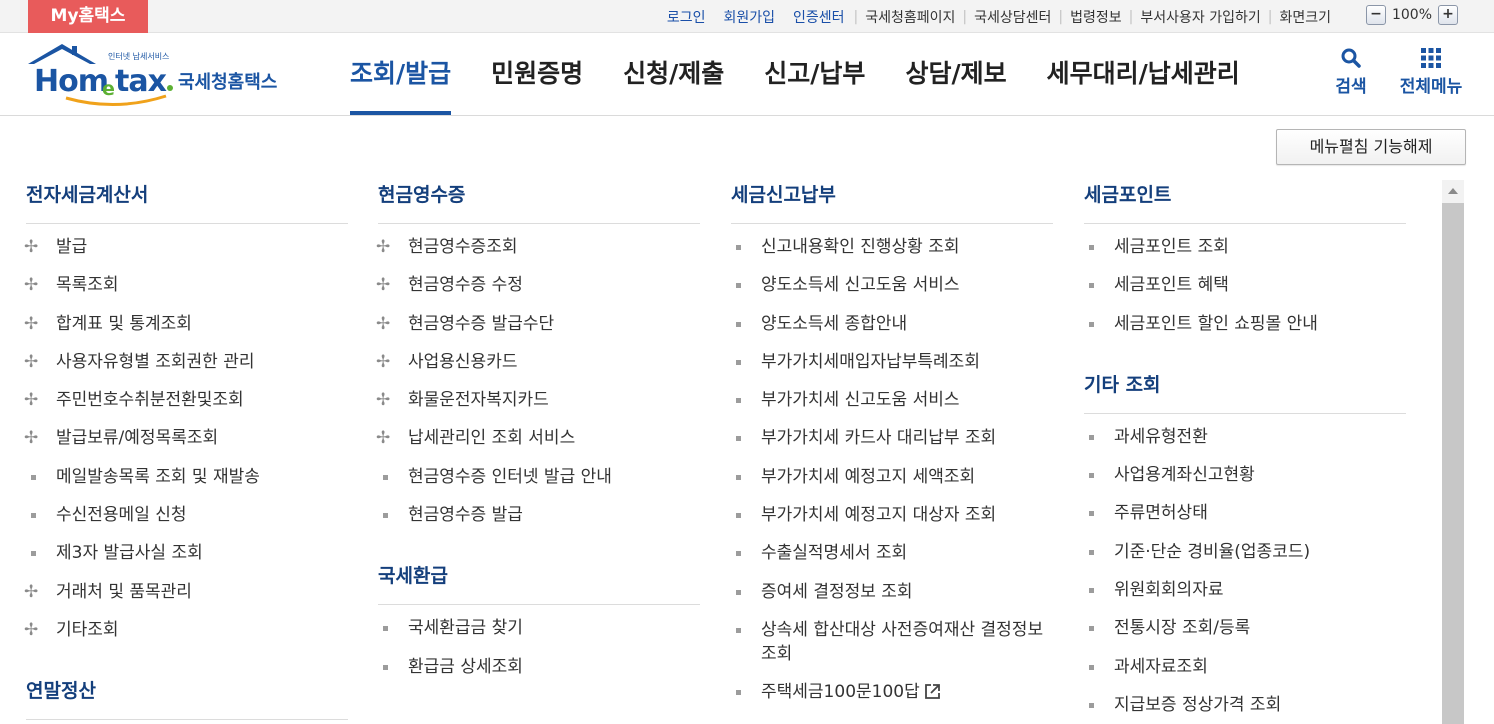  What do you see at coordinates (187, 202) in the screenshot?
I see `section-title: 전자세금계산서` at bounding box center [187, 202].